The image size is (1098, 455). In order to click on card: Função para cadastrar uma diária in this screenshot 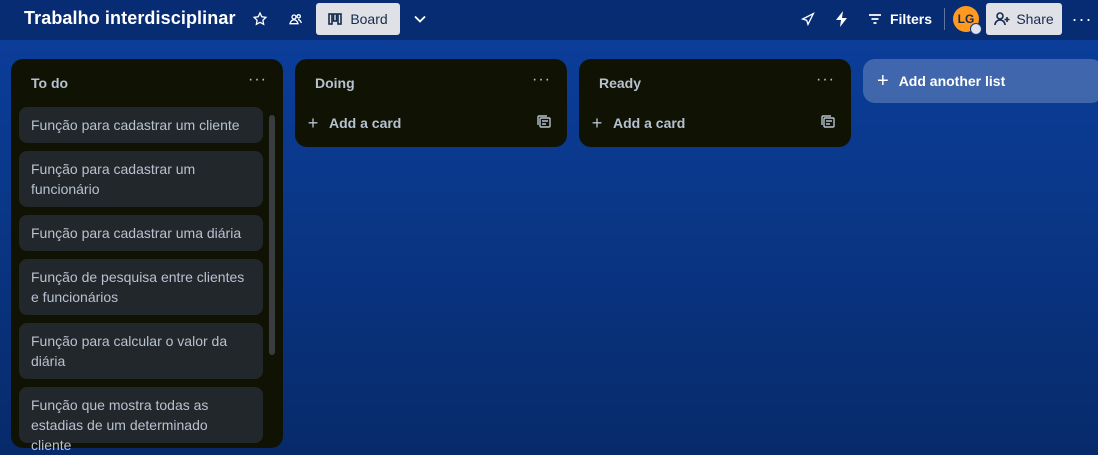, I will do `click(141, 233)`.